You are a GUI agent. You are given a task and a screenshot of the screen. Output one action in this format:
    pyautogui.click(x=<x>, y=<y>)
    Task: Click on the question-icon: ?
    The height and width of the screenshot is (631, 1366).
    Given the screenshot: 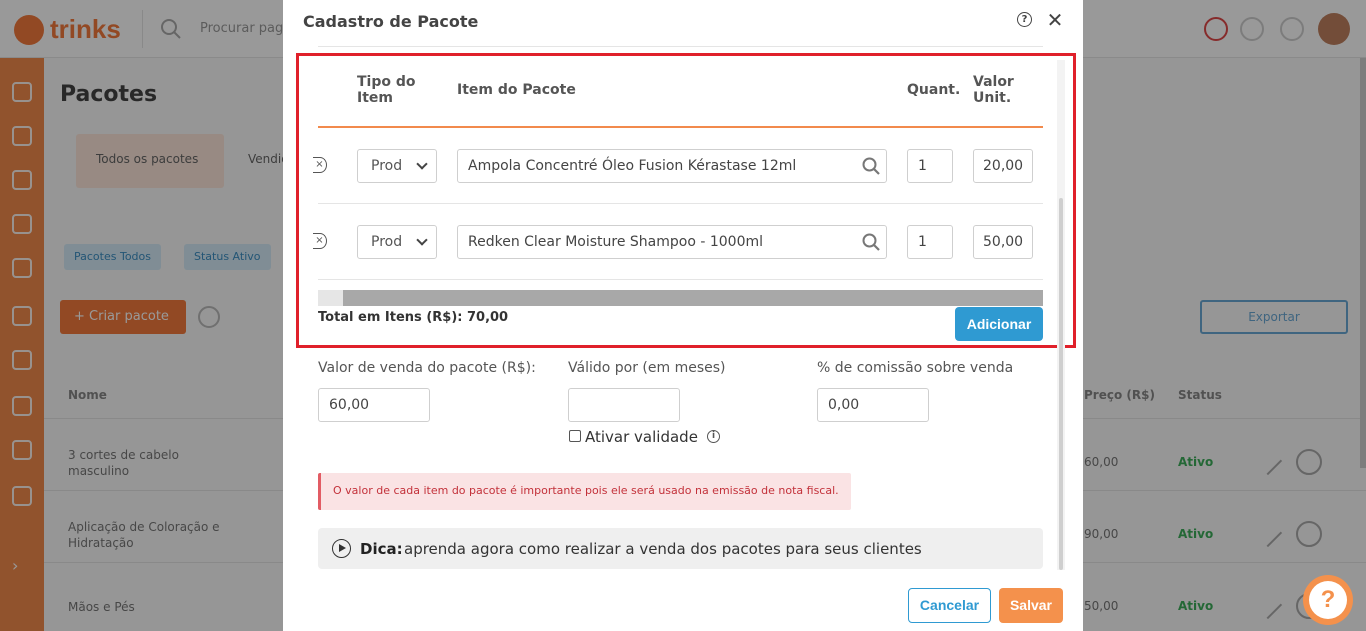 What is the action you would take?
    pyautogui.click(x=1328, y=600)
    